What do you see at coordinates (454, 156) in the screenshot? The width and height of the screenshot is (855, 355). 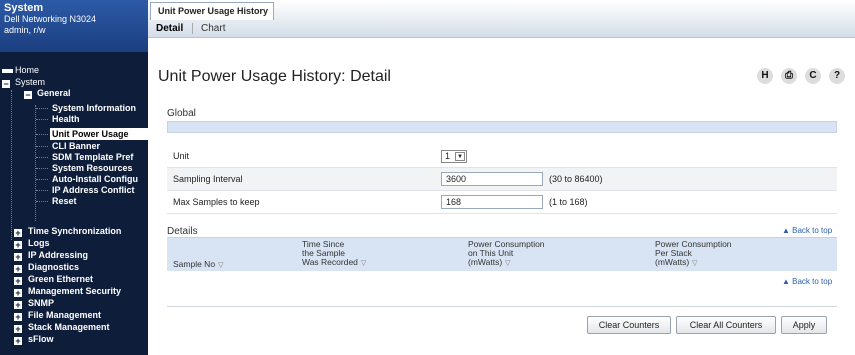 I see `unit-select: 1 ▼` at bounding box center [454, 156].